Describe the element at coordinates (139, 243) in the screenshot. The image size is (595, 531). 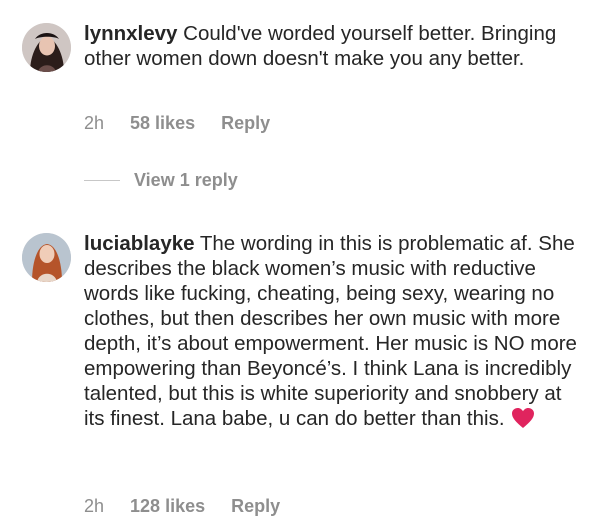
I see `comment-username: luciablayke` at that location.